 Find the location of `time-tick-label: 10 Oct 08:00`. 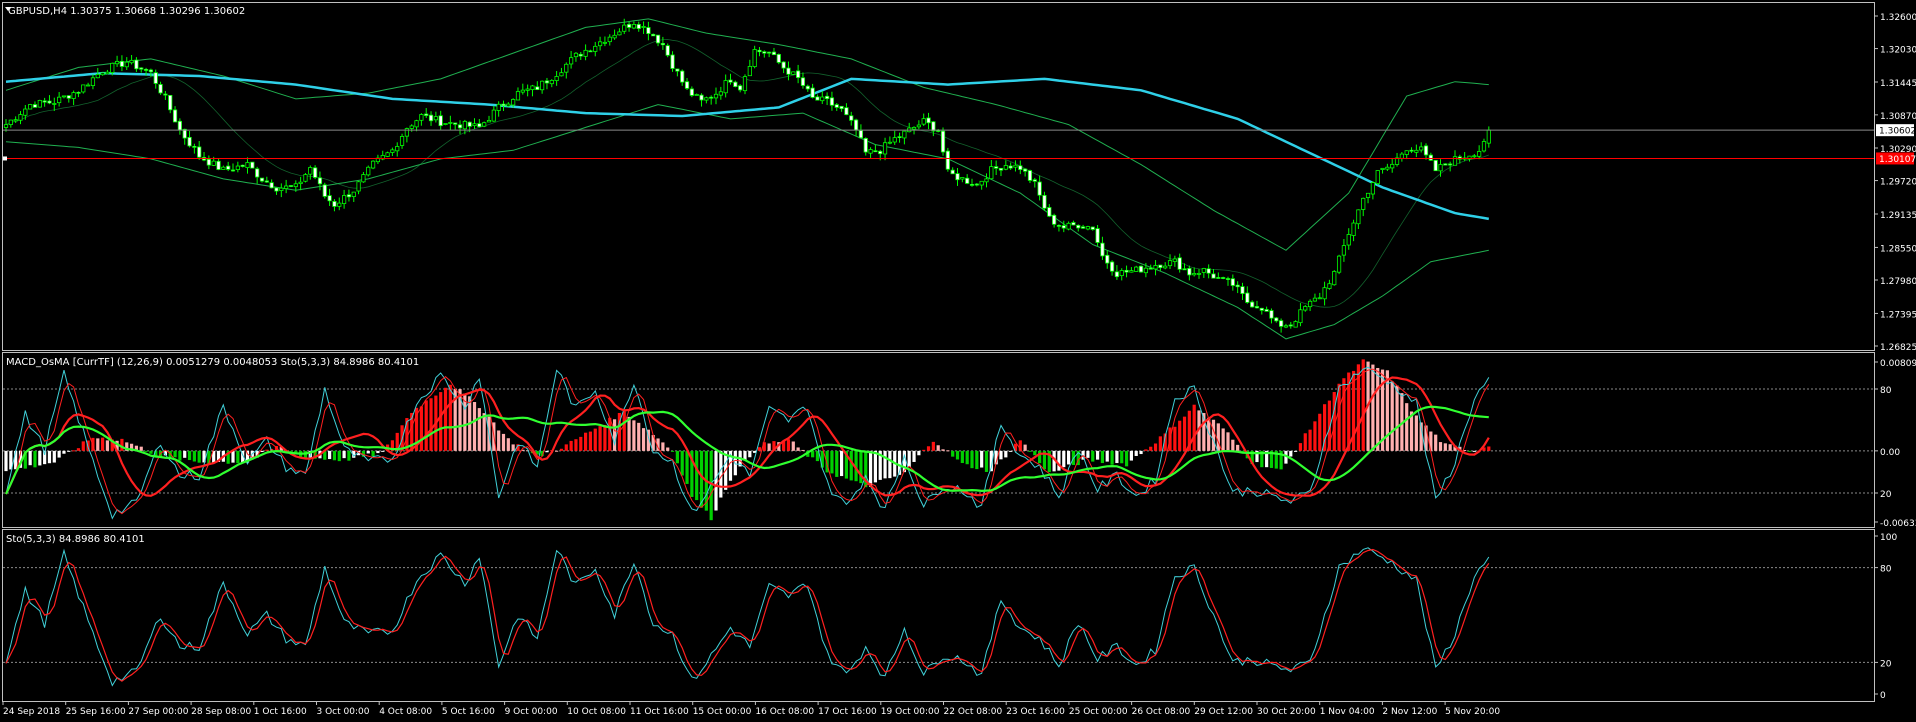

time-tick-label: 10 Oct 08:00 is located at coordinates (596, 712).